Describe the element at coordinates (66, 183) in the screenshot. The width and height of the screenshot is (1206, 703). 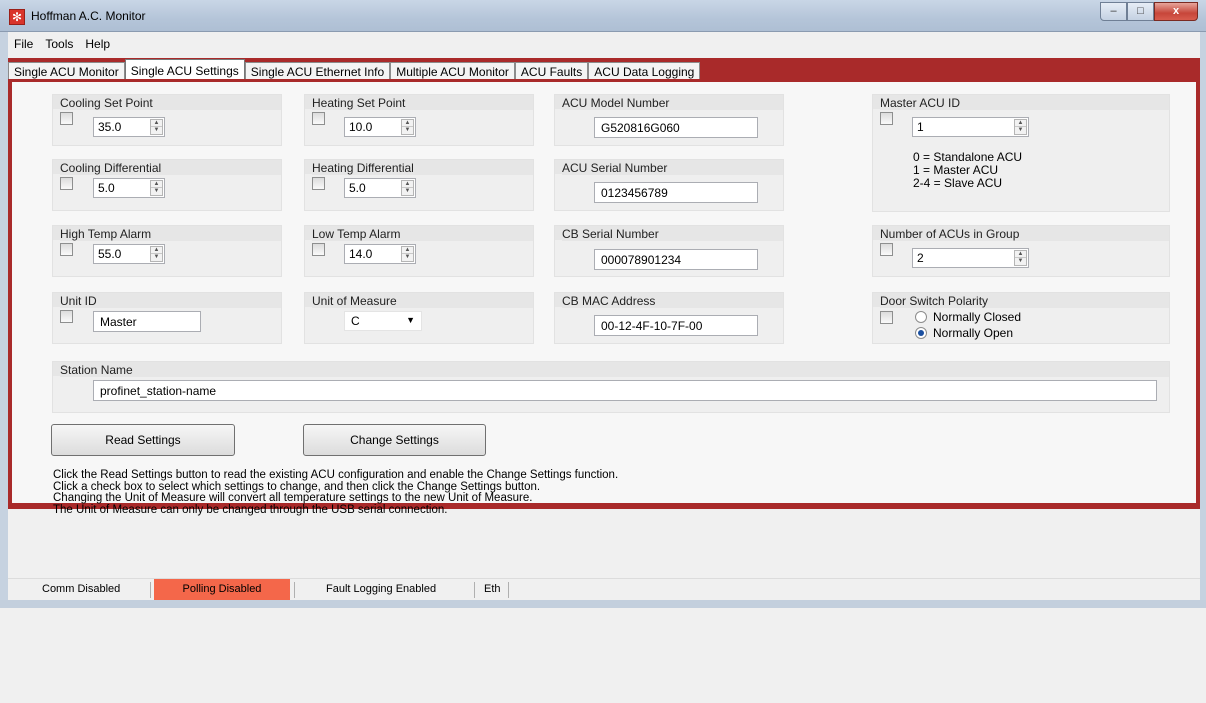
I see `cooling-differential-checkbox` at that location.